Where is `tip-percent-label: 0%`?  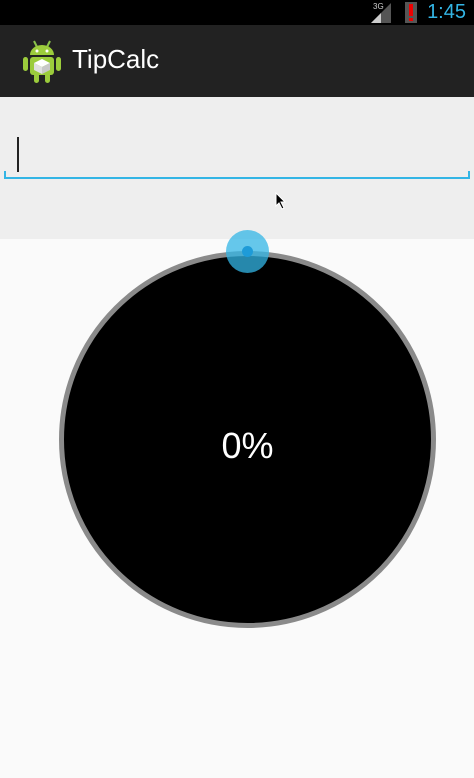
tip-percent-label: 0% is located at coordinates (247, 445).